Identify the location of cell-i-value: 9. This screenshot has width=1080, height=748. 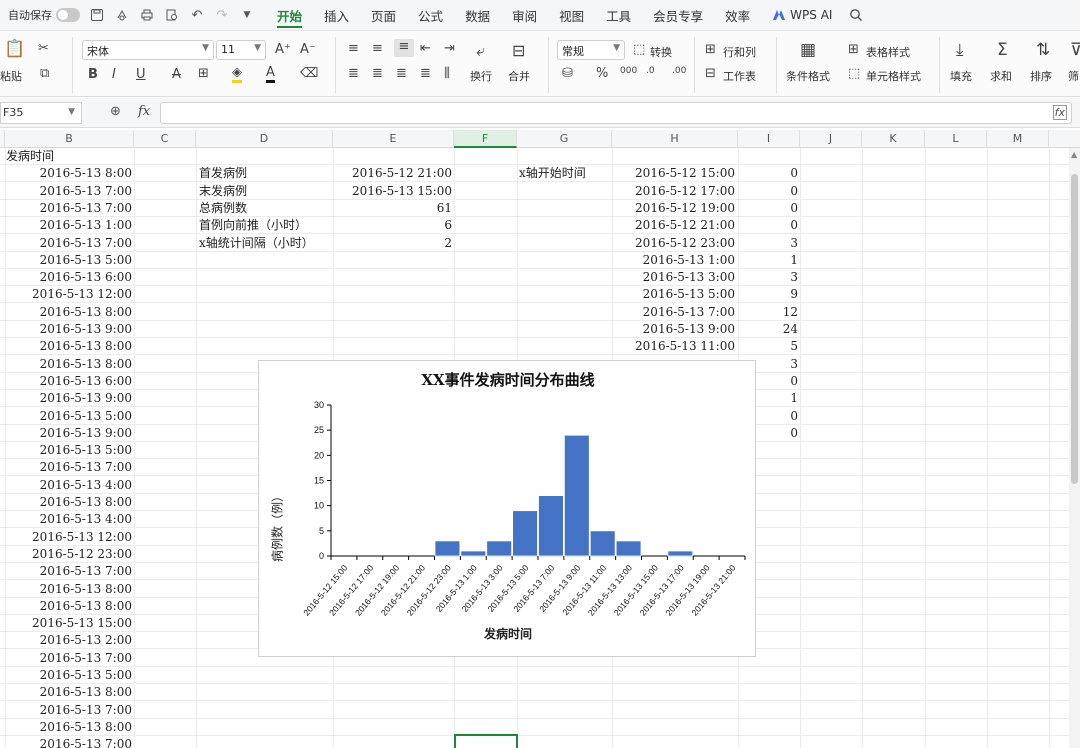
(769, 294).